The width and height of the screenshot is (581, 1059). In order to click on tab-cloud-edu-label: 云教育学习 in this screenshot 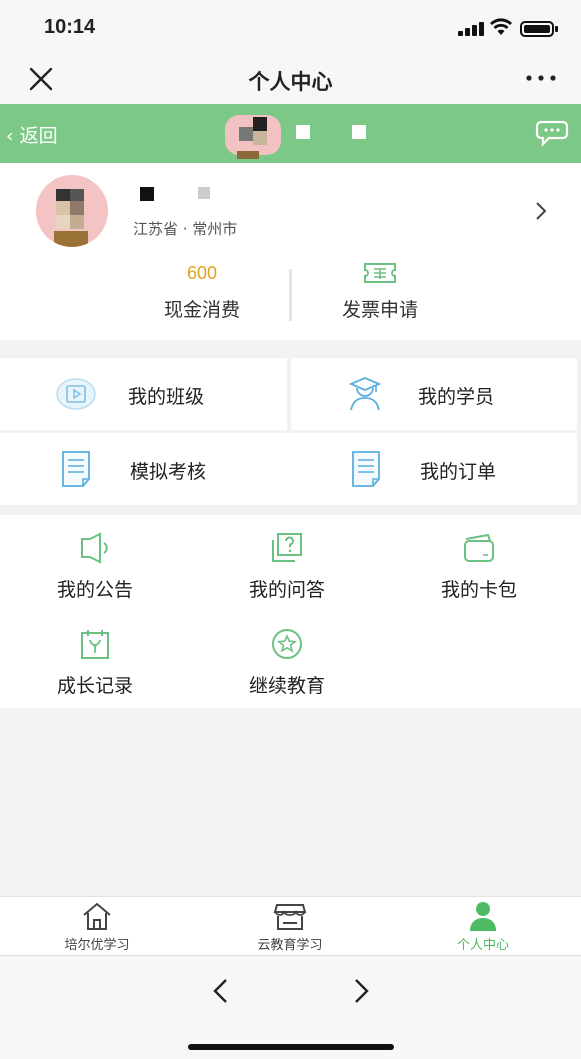, I will do `click(290, 945)`.